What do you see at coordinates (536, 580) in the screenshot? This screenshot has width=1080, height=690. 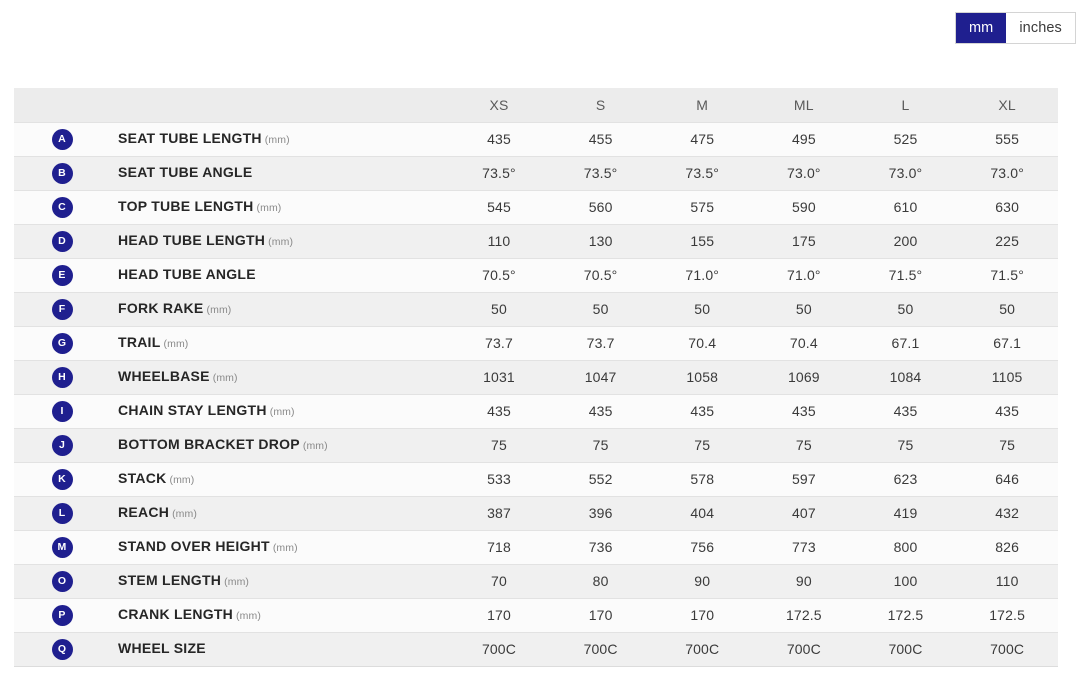 I see `table-row: O STEM LENGTH (mm) 70 80 90 90 100 110` at bounding box center [536, 580].